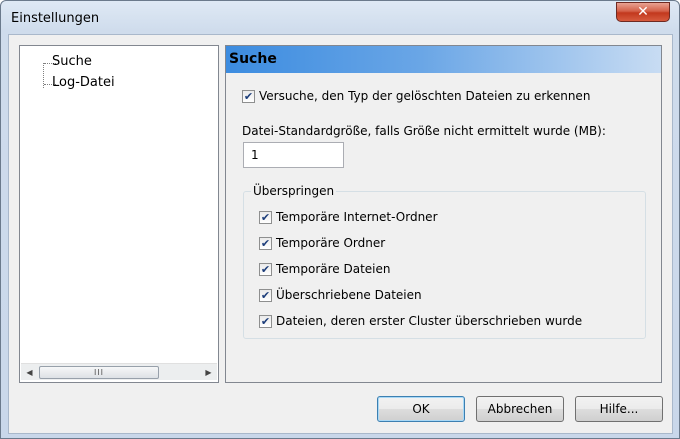 Image resolution: width=680 pixels, height=439 pixels. Describe the element at coordinates (421, 409) in the screenshot. I see `ok-button: OK` at that location.